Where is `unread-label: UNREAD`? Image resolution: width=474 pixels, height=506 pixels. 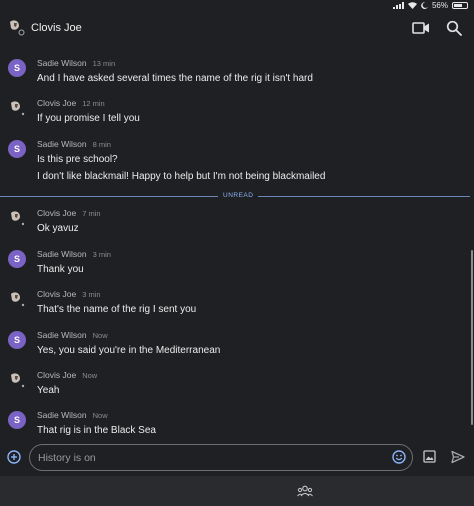
unread-label: UNREAD is located at coordinates (238, 195).